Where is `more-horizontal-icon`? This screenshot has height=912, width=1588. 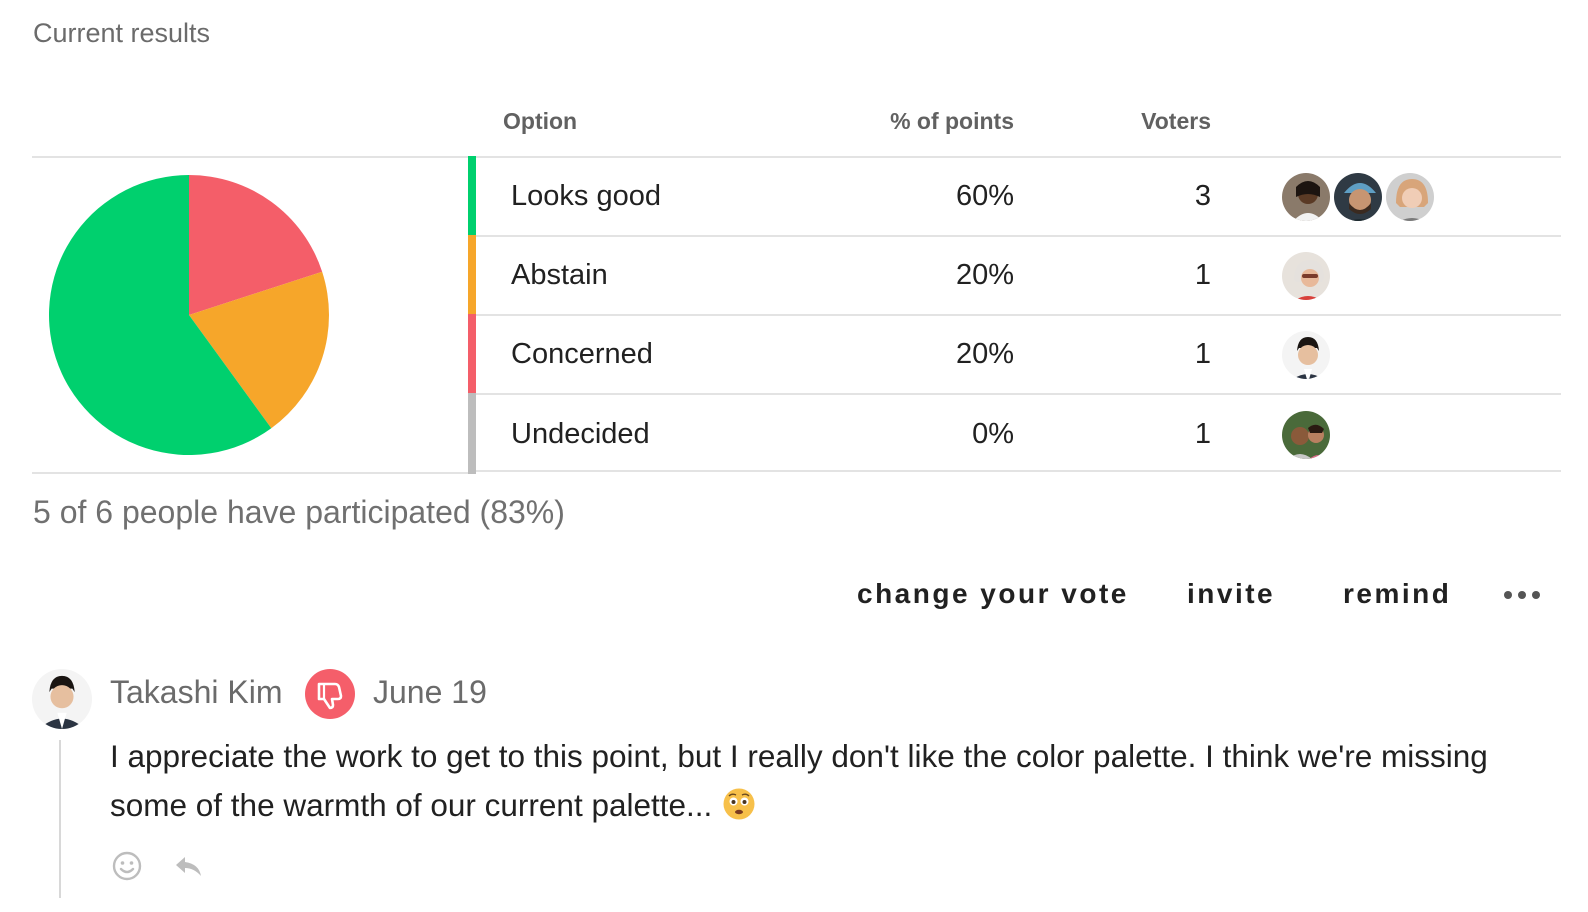 more-horizontal-icon is located at coordinates (1522, 595).